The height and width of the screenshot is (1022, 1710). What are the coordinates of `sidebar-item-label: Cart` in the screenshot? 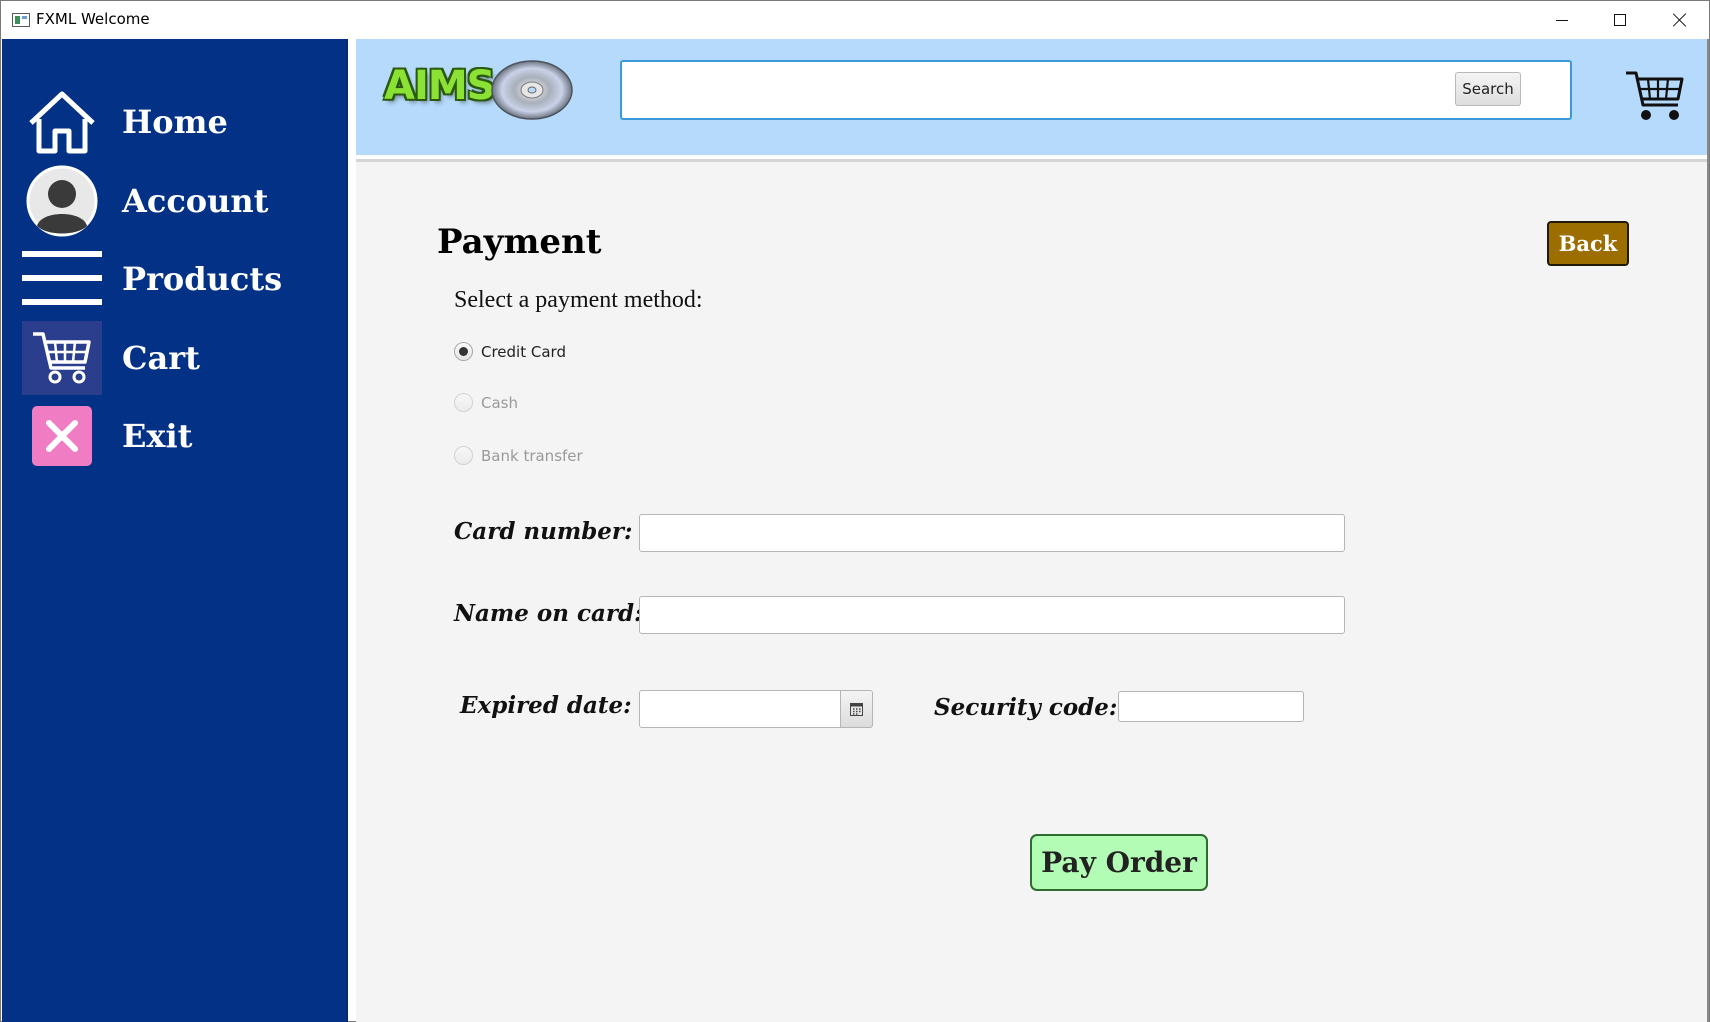 It's located at (161, 358).